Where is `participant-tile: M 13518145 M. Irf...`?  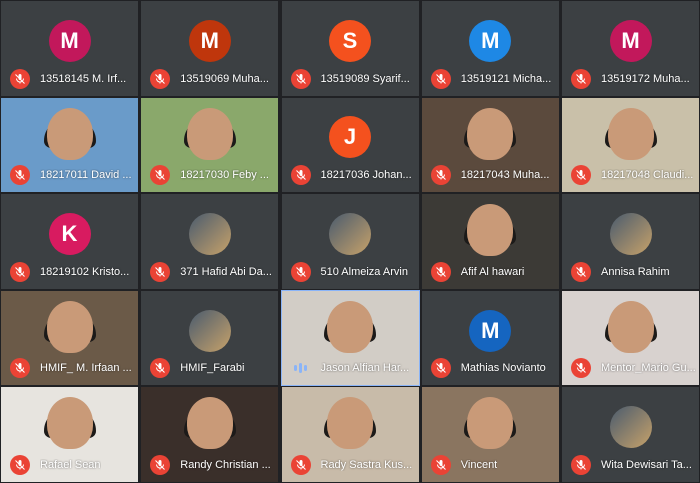 participant-tile: M 13518145 M. Irf... is located at coordinates (69, 48).